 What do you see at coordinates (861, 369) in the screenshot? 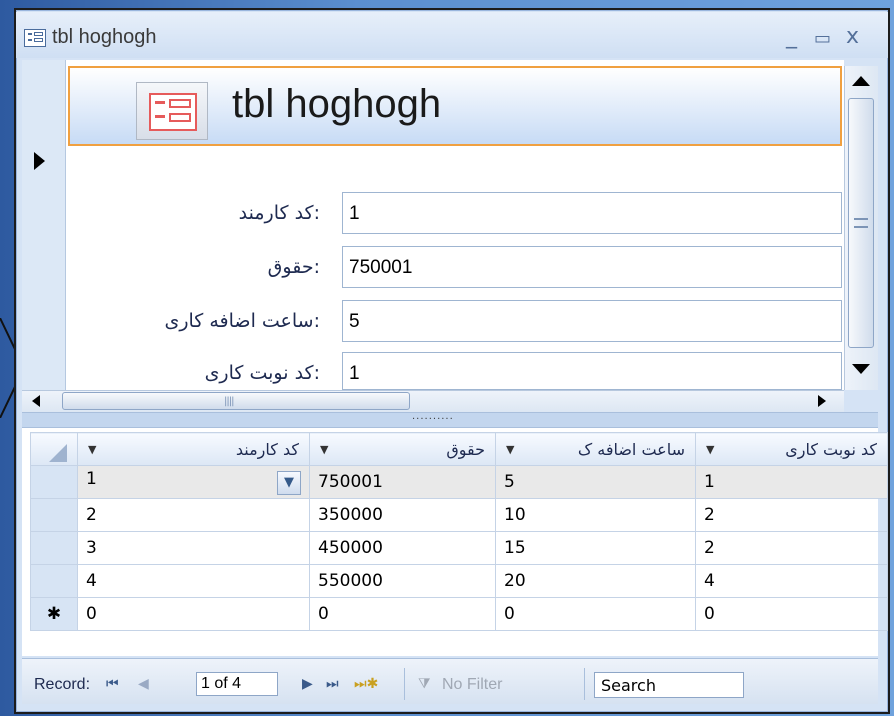
I see `scroll-down-arrow-icon` at bounding box center [861, 369].